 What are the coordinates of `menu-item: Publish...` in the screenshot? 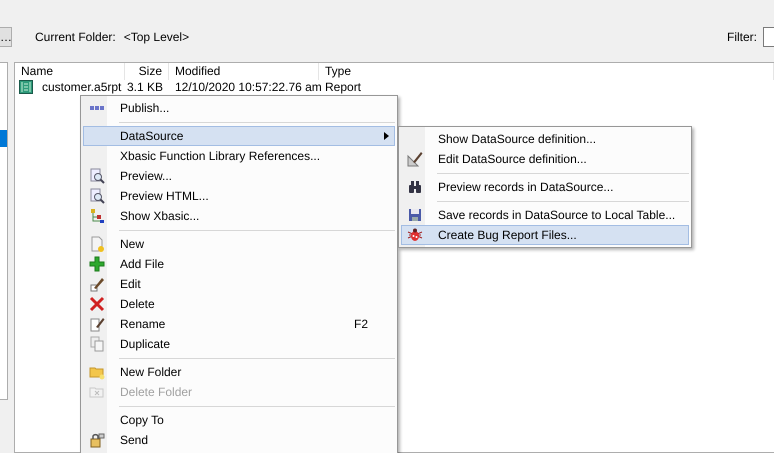 It's located at (239, 108).